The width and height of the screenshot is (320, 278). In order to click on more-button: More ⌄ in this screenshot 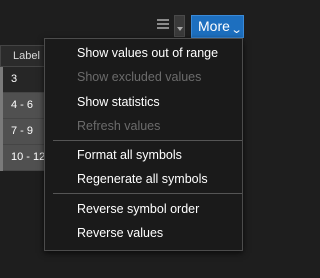, I will do `click(217, 26)`.